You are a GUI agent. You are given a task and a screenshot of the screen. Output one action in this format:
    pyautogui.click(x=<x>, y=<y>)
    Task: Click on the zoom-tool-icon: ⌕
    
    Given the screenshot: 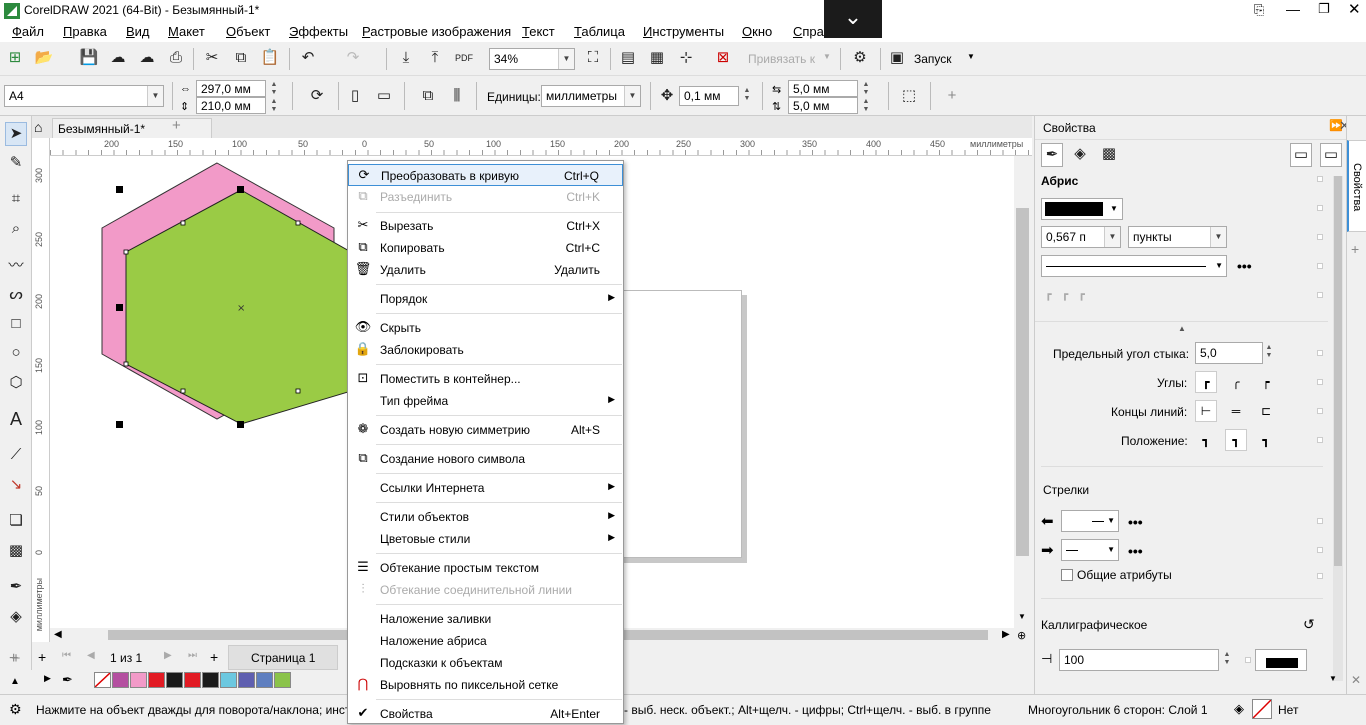 What is the action you would take?
    pyautogui.click(x=16, y=229)
    